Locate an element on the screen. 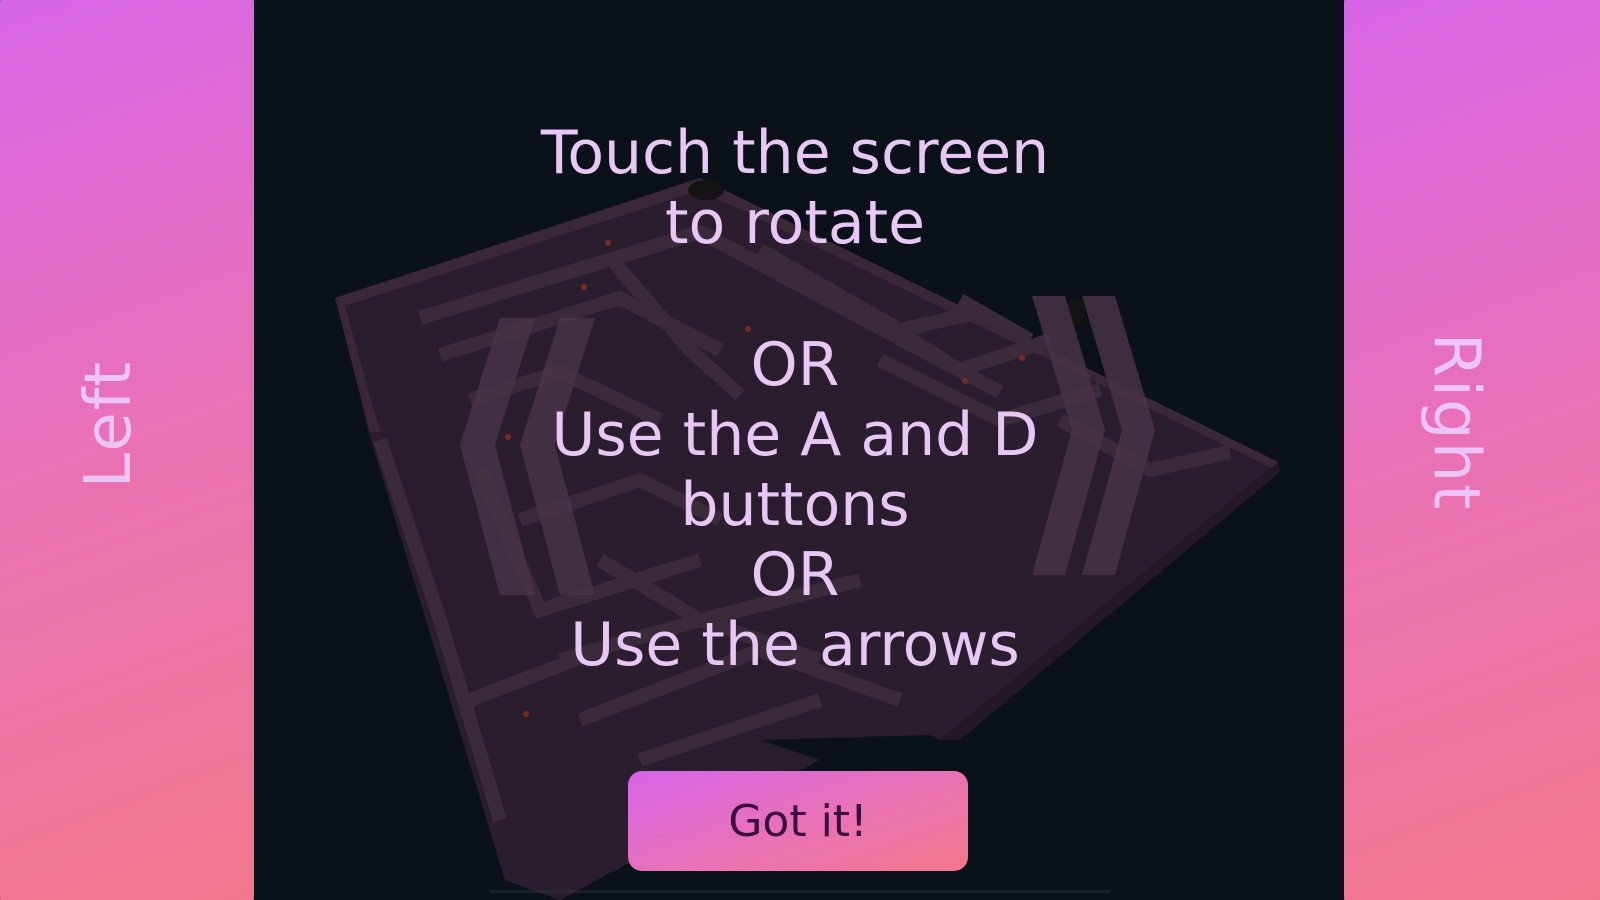  got-it-button: Got it! is located at coordinates (798, 821).